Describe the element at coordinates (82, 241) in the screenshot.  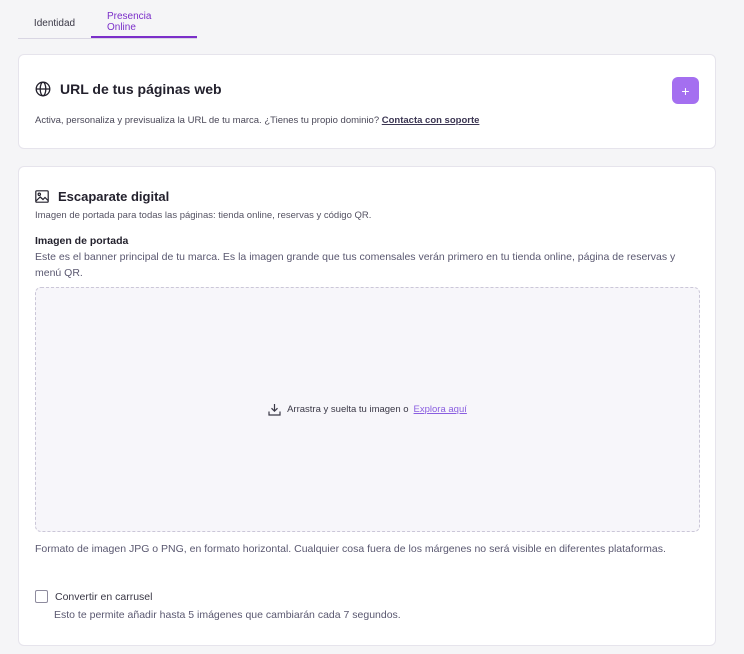
I see `cover-image-label: Imagen de portada` at that location.